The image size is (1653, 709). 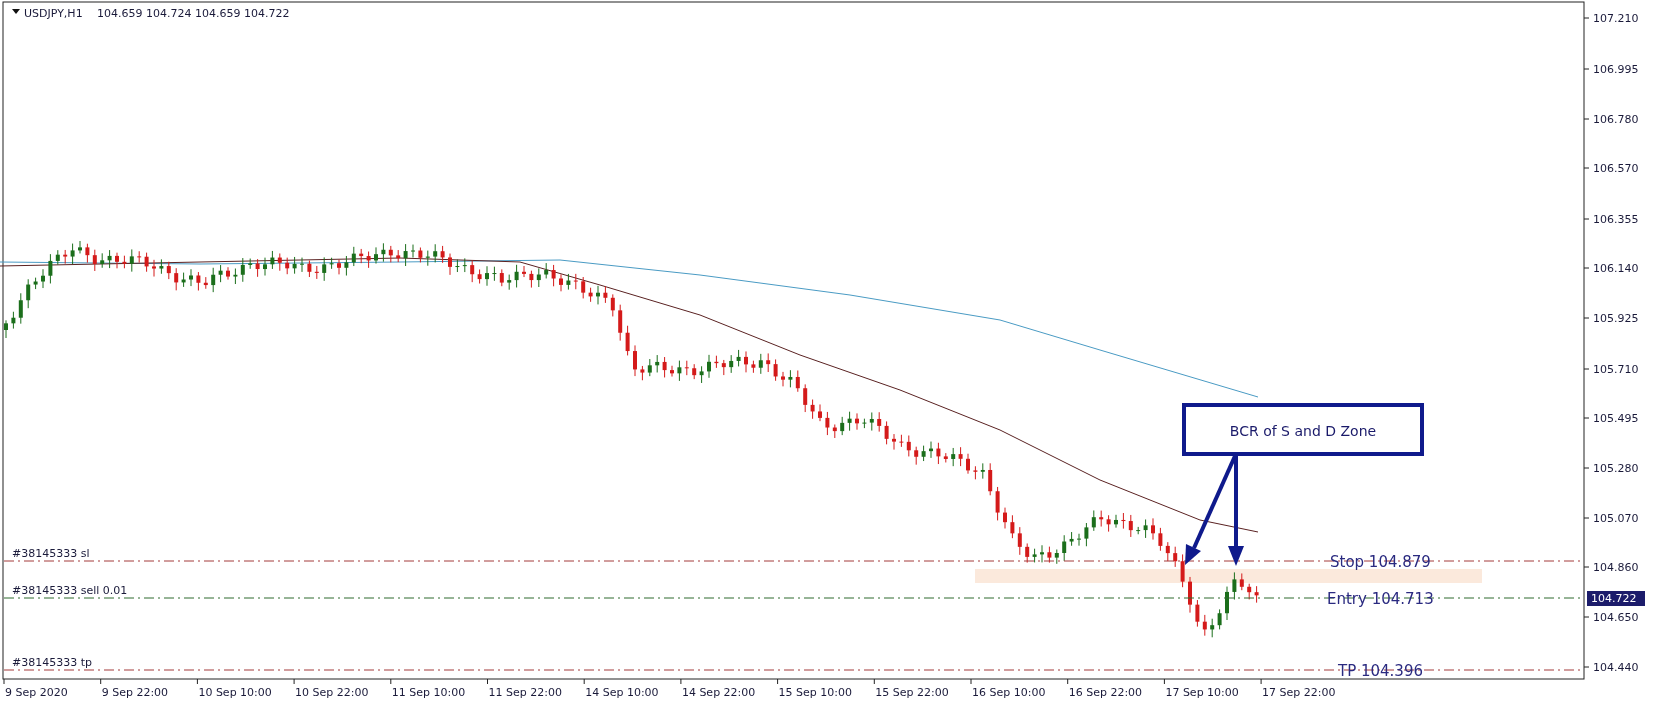 What do you see at coordinates (52, 662) in the screenshot?
I see `order-line-label: #38145333 tp` at bounding box center [52, 662].